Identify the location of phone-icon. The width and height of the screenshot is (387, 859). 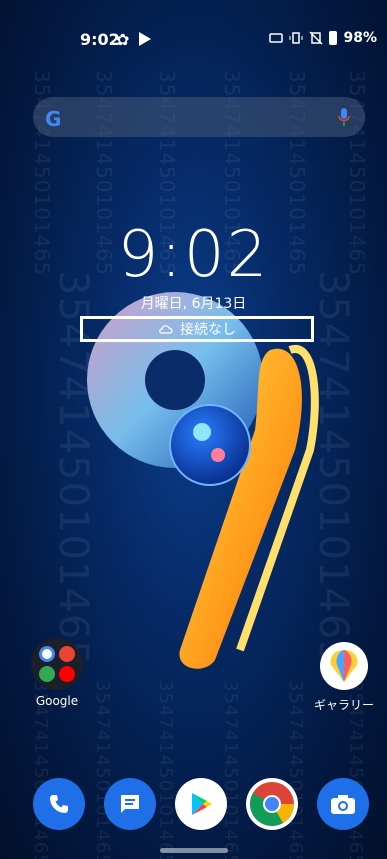
(59, 804).